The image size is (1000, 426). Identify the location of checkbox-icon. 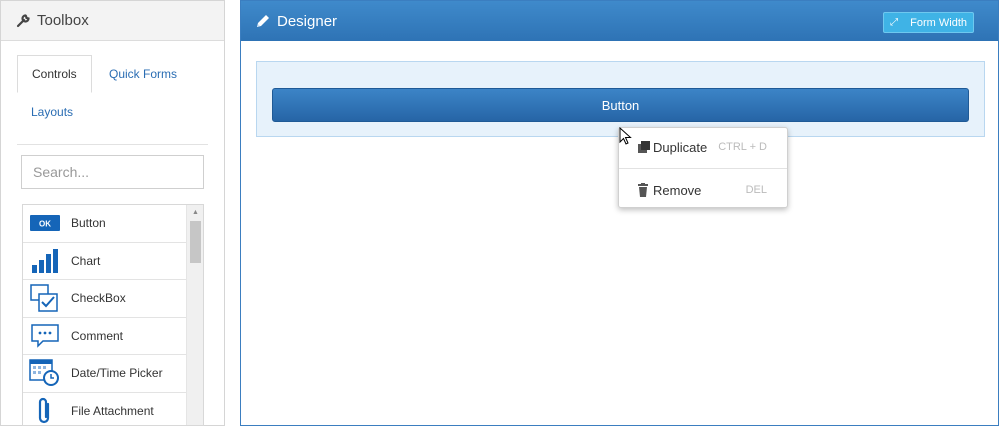
(45, 298).